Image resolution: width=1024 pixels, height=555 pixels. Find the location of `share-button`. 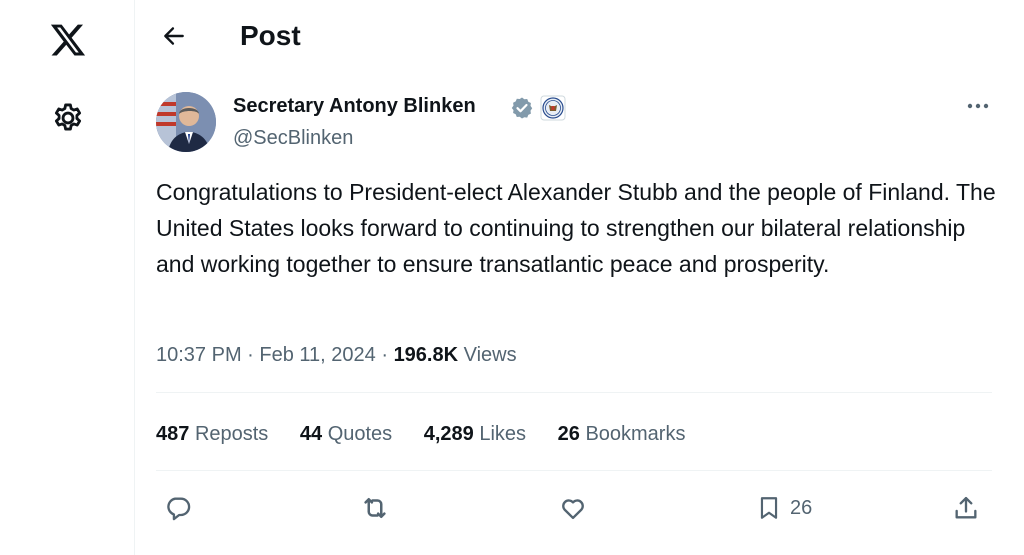

share-button is located at coordinates (966, 508).